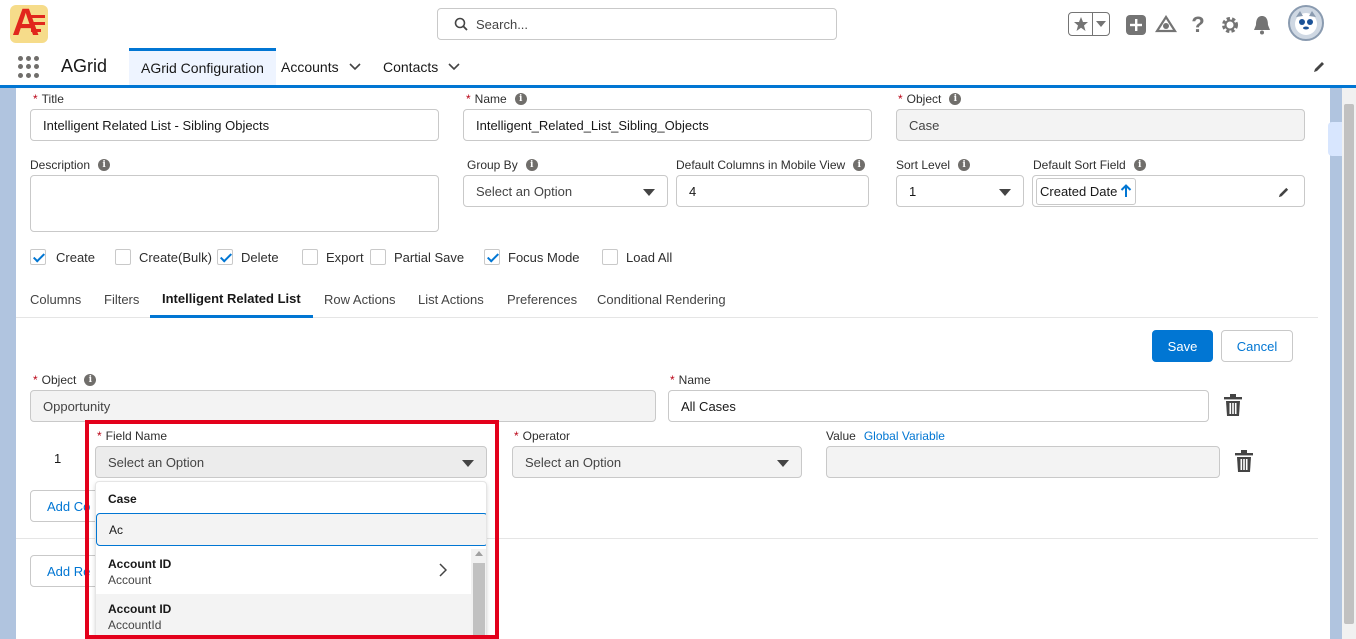  What do you see at coordinates (1283, 192) in the screenshot?
I see `edit-pencil-icon` at bounding box center [1283, 192].